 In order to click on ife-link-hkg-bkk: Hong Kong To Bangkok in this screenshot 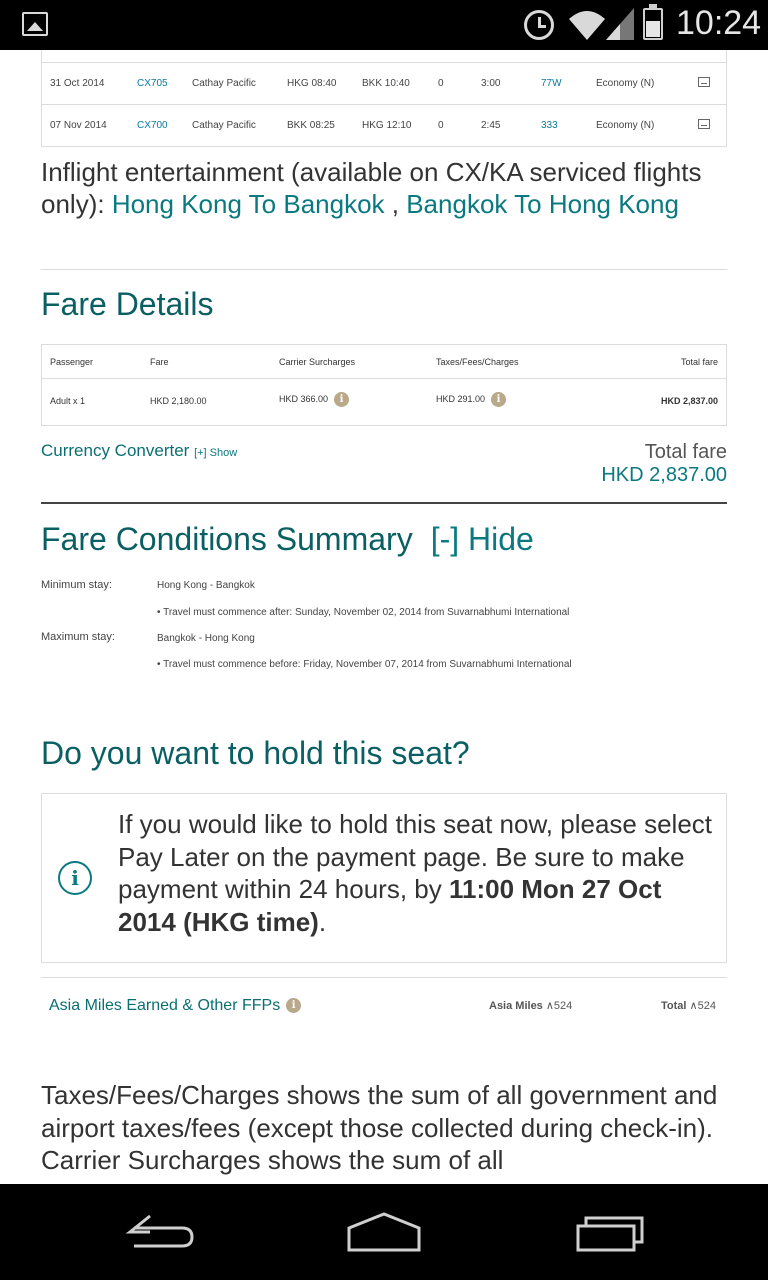, I will do `click(248, 204)`.